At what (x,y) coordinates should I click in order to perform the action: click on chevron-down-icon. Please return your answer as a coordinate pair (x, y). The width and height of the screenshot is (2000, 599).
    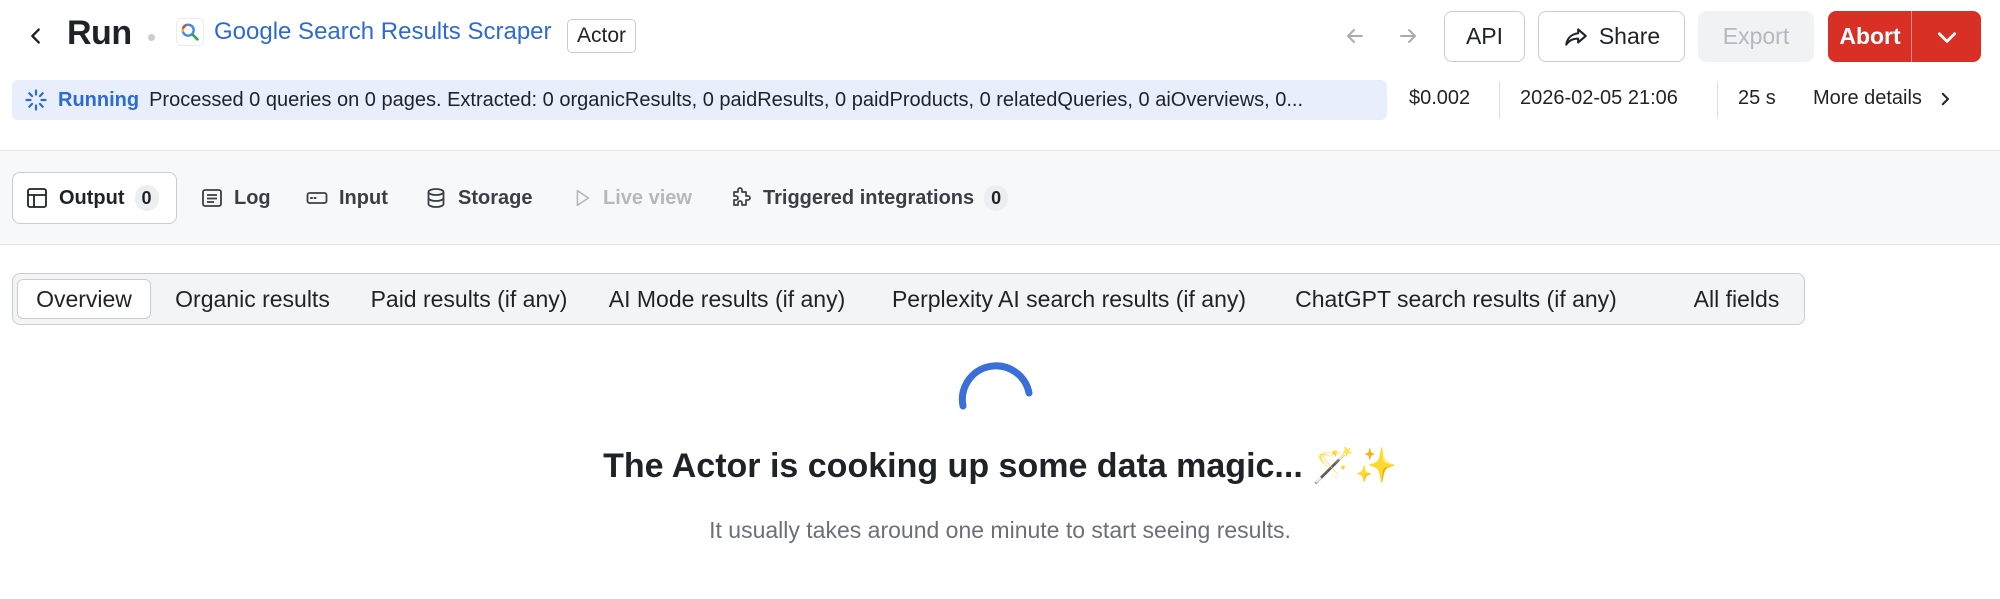
    Looking at the image, I should click on (1946, 37).